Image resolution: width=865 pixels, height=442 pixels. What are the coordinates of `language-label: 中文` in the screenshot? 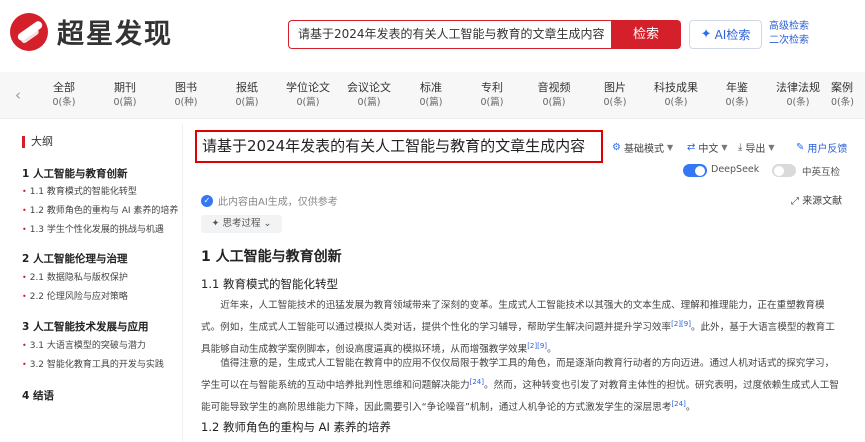 It's located at (708, 149).